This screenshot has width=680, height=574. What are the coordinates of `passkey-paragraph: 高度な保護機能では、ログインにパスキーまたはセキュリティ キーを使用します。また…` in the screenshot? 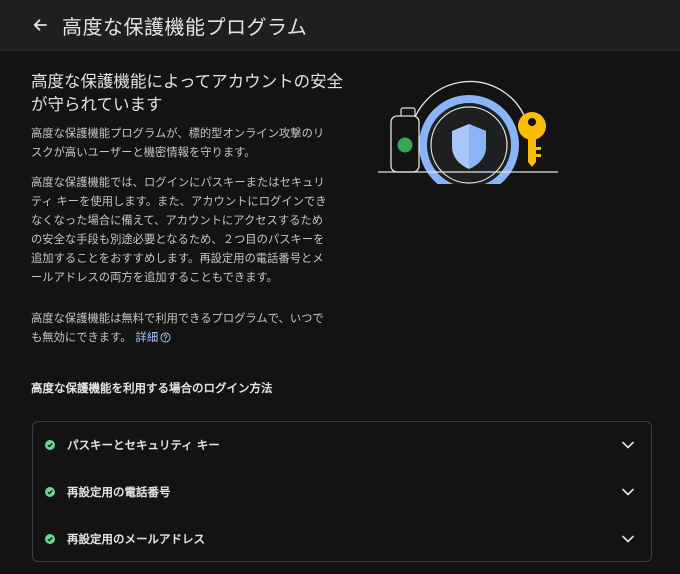 It's located at (179, 230).